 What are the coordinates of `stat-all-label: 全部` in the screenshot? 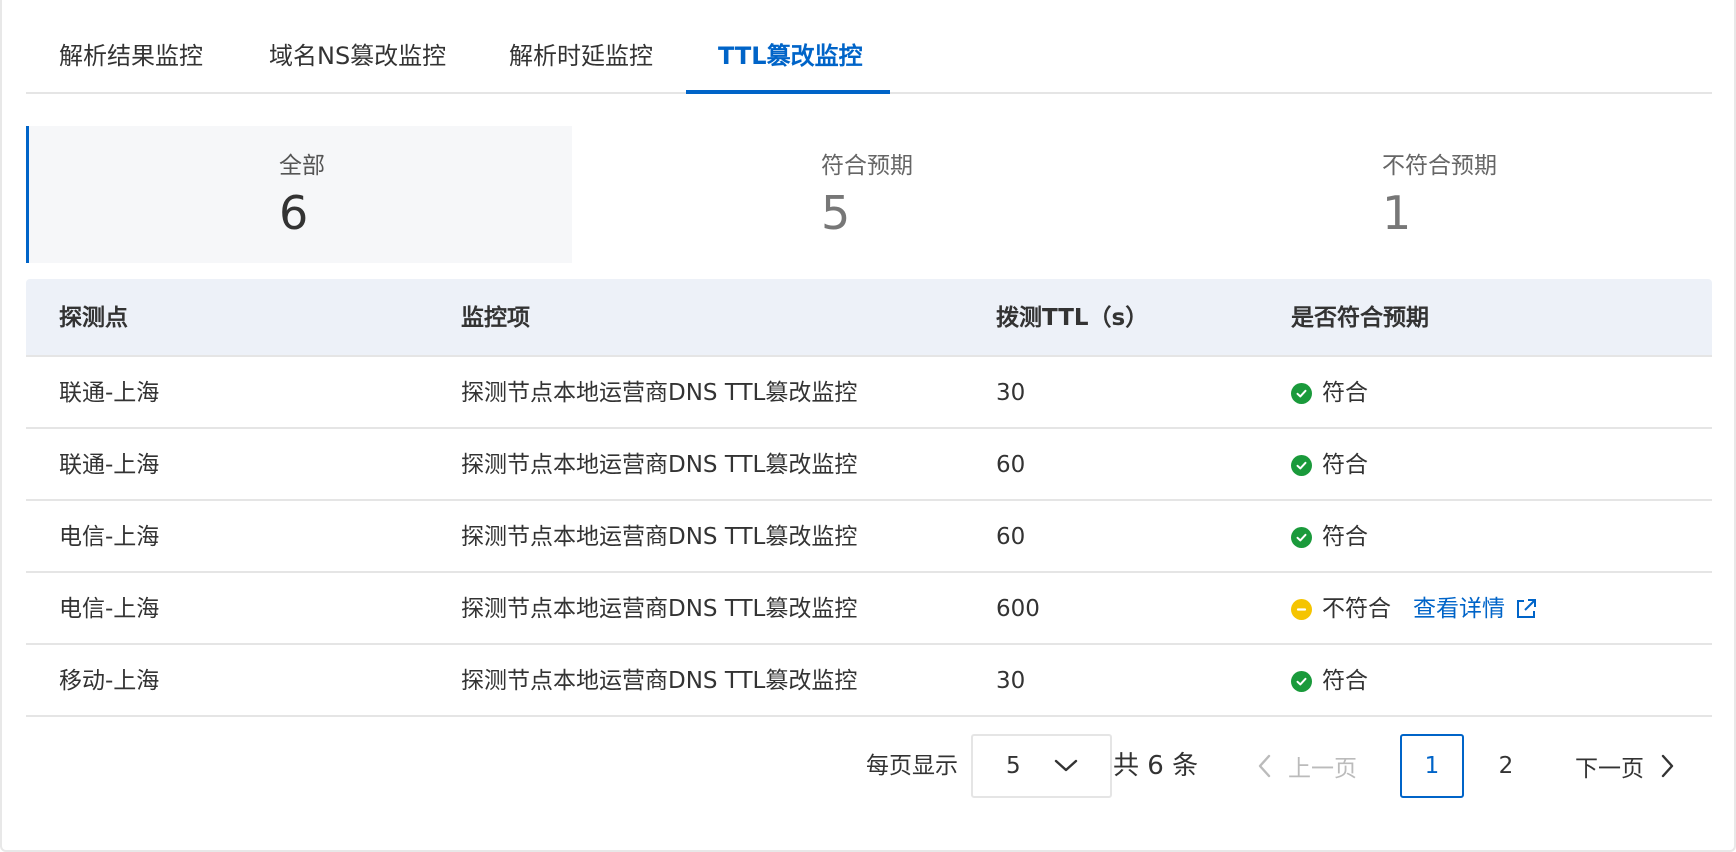 It's located at (302, 166).